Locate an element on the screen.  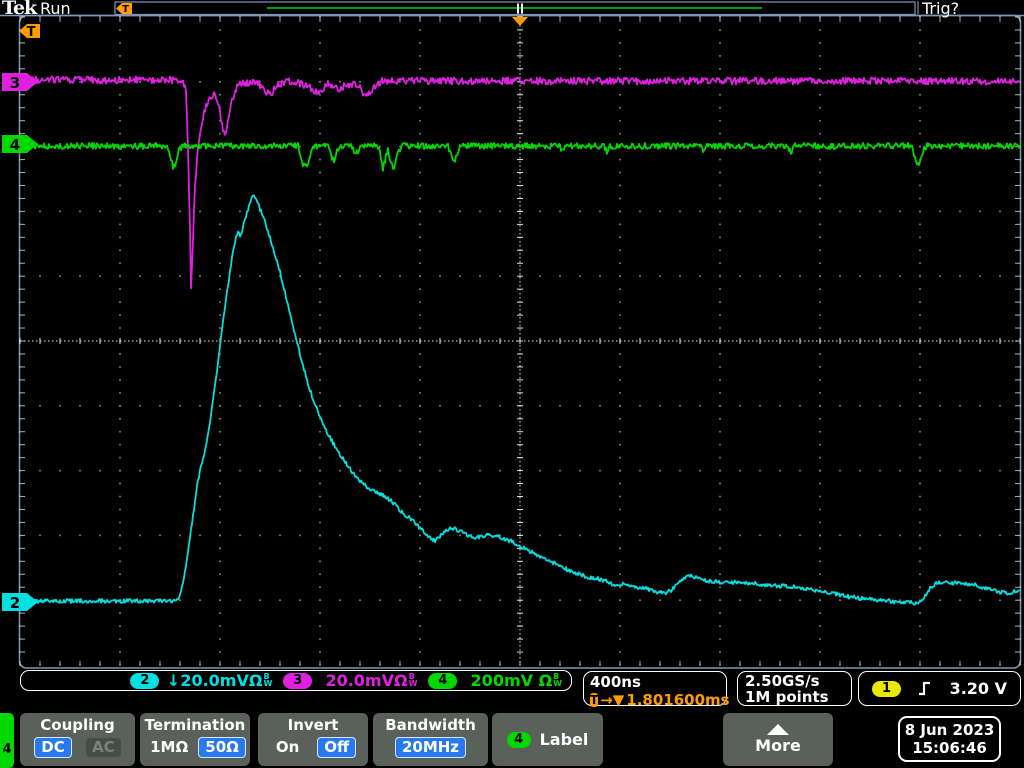
trigger-position-marker is located at coordinates (520, 21).